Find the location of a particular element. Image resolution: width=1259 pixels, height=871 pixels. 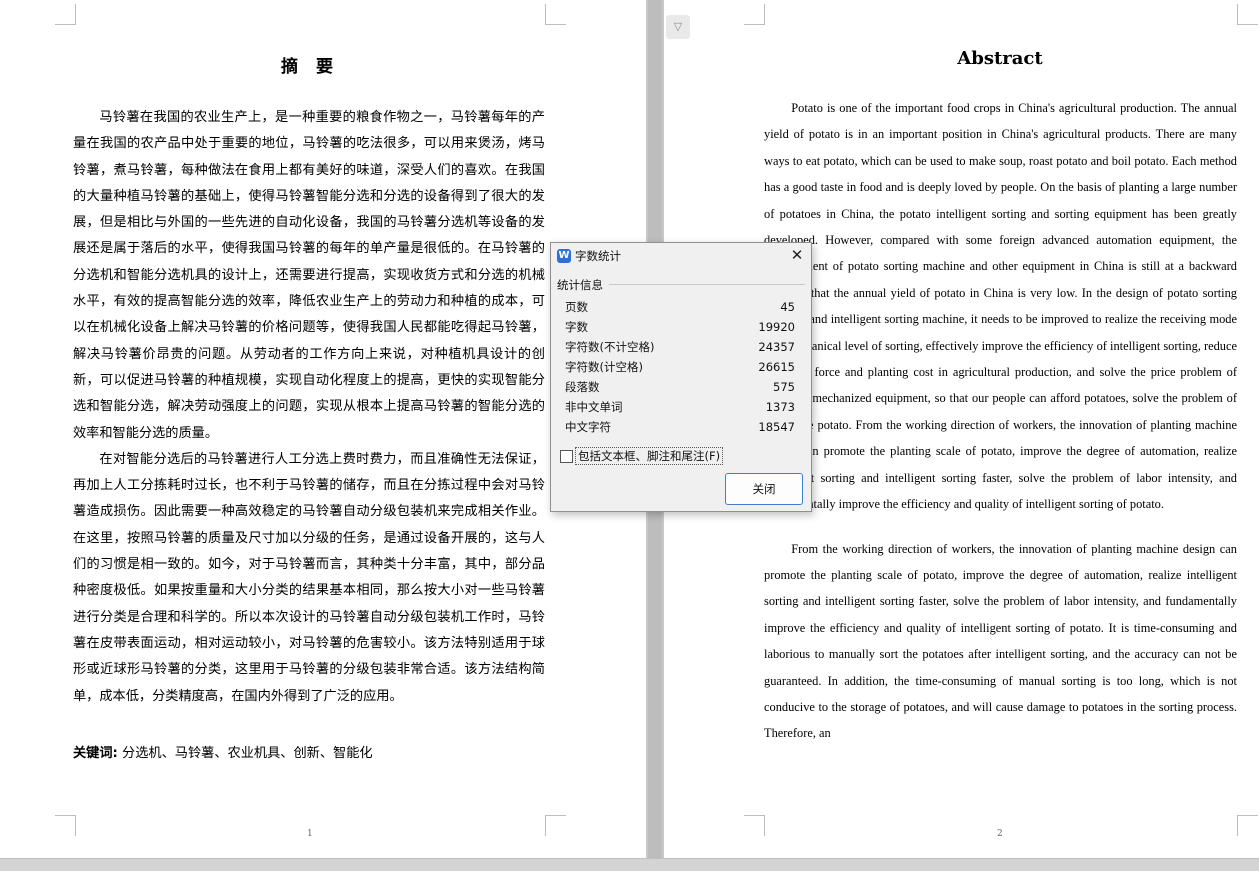

stat-label: 非中文单词 is located at coordinates (594, 407).